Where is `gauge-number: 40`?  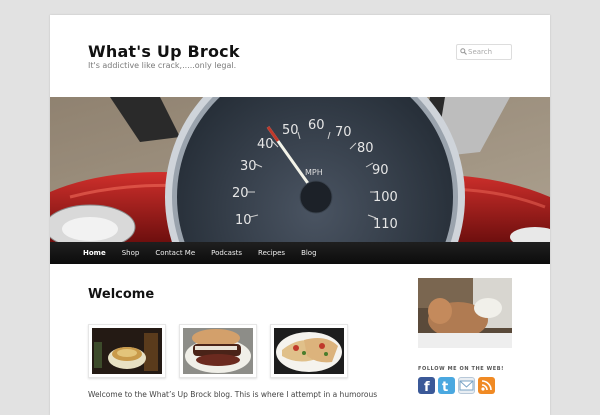
gauge-number: 40 is located at coordinates (265, 144).